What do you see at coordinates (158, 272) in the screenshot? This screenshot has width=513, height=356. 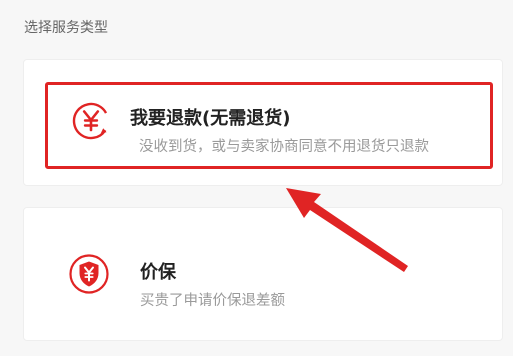 I see `price-protect-option-title: 价保` at bounding box center [158, 272].